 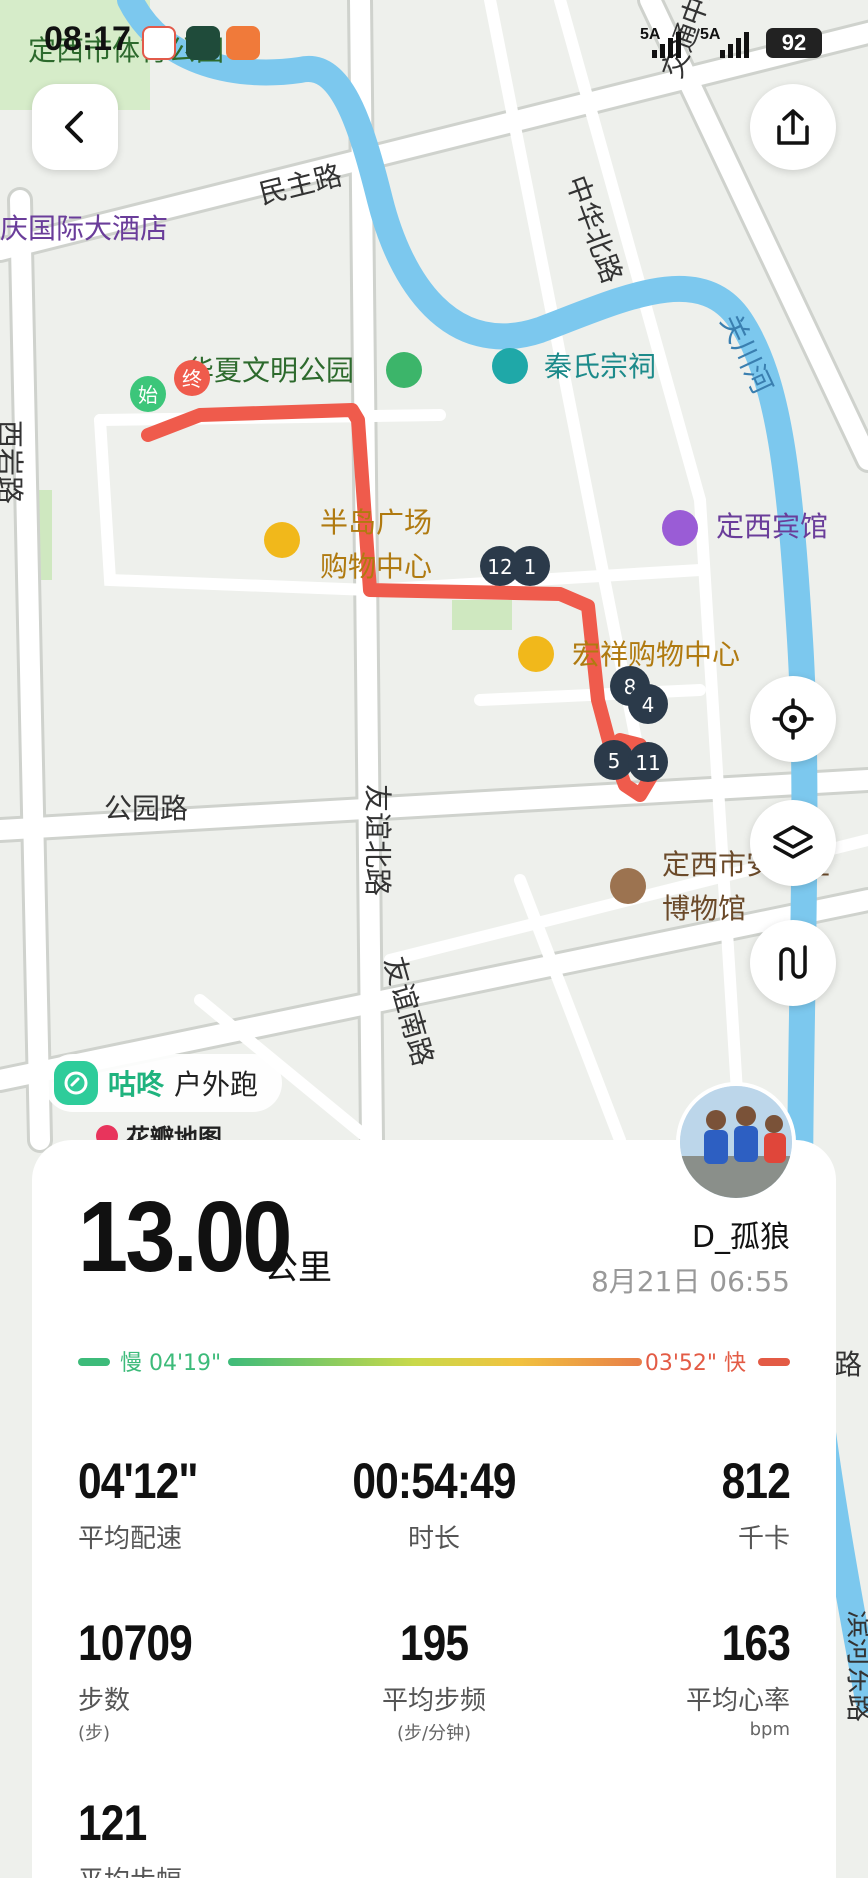 I want to click on codoon-logo-icon, so click(x=76, y=1083).